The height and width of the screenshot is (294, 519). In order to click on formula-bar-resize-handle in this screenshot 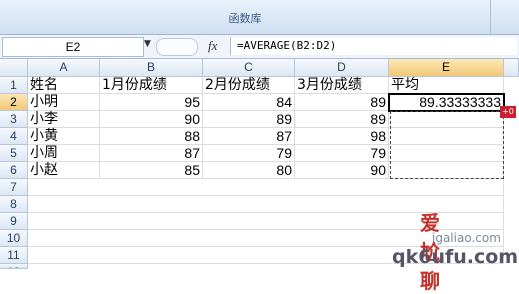, I will do `click(177, 47)`.